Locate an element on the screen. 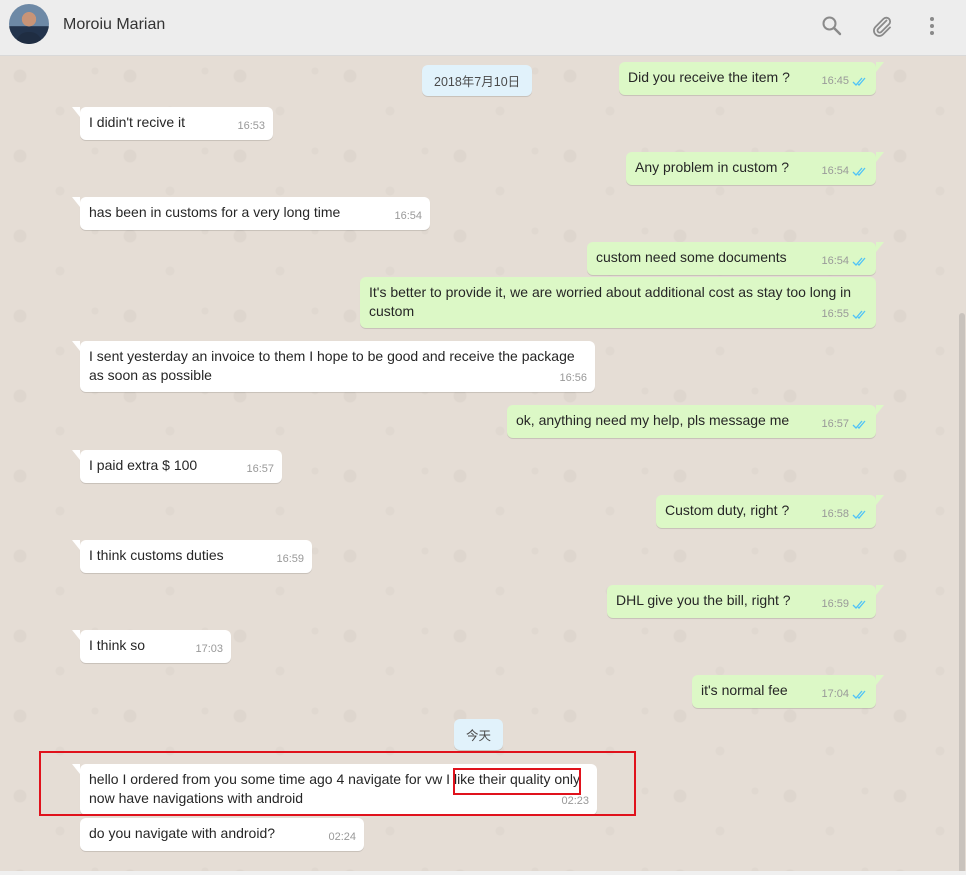  chat-scrollbar is located at coordinates (962, 464).